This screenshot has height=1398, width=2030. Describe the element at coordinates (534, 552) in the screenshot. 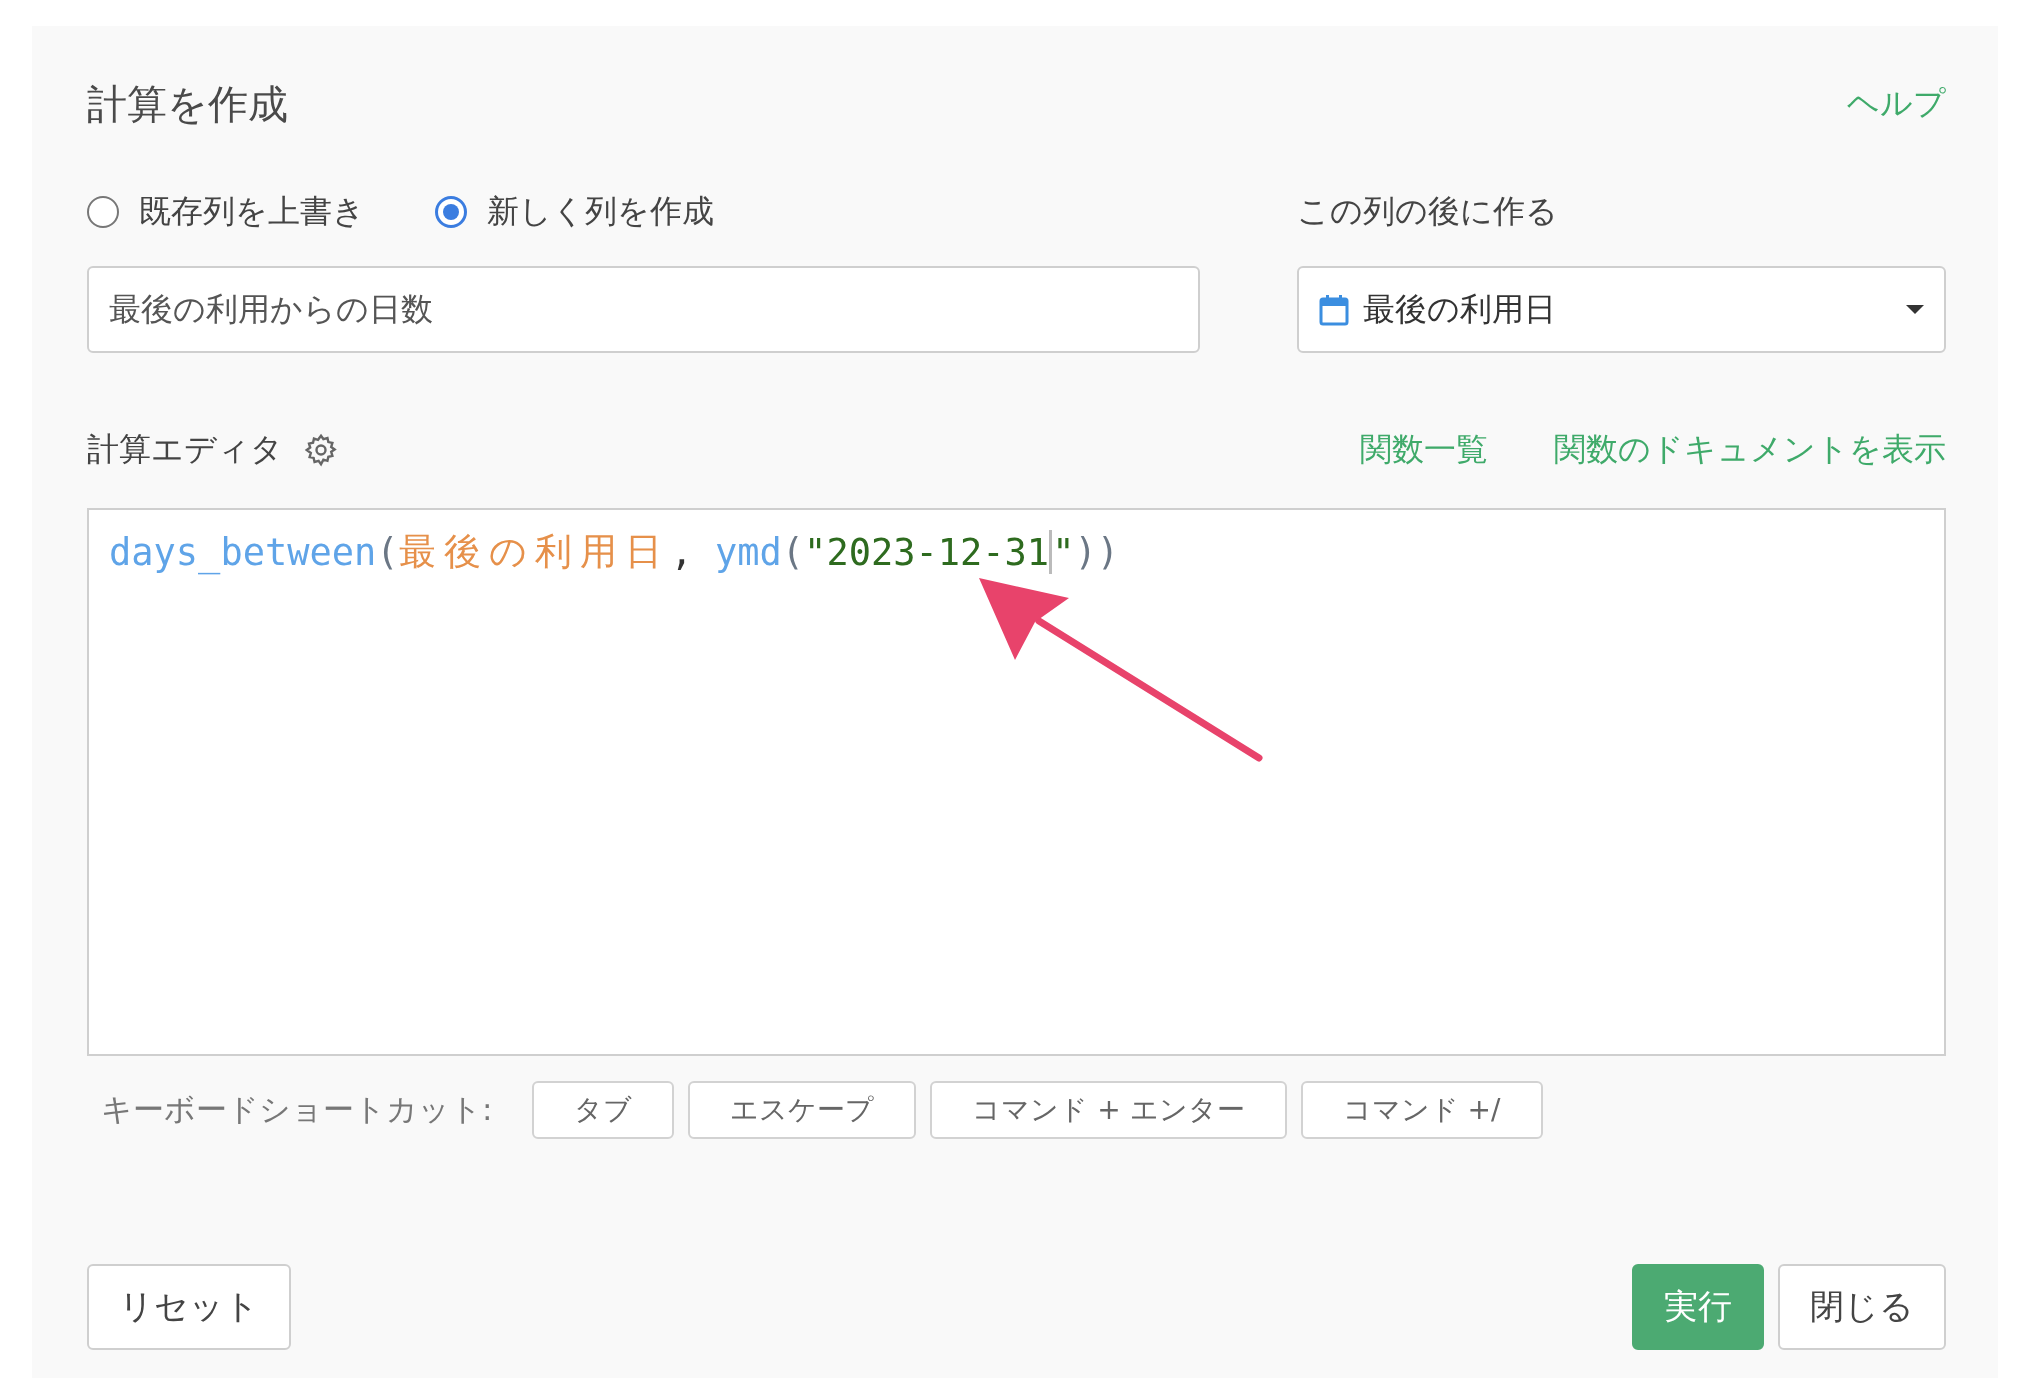

I see `code-token: 最後の利用日` at that location.